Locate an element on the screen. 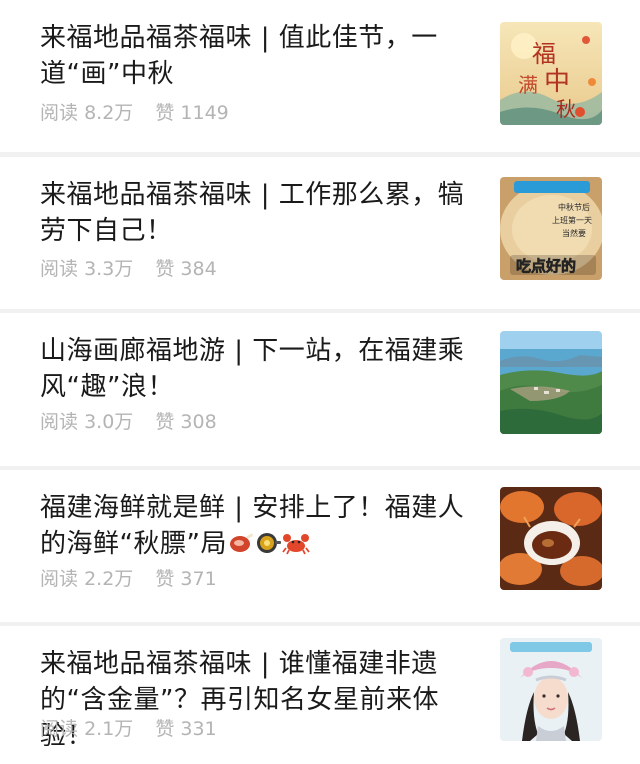 The image size is (640, 764). article-title: 来福地品福茶福味 | 值此佳节，一道“画”中秋 is located at coordinates (260, 56).